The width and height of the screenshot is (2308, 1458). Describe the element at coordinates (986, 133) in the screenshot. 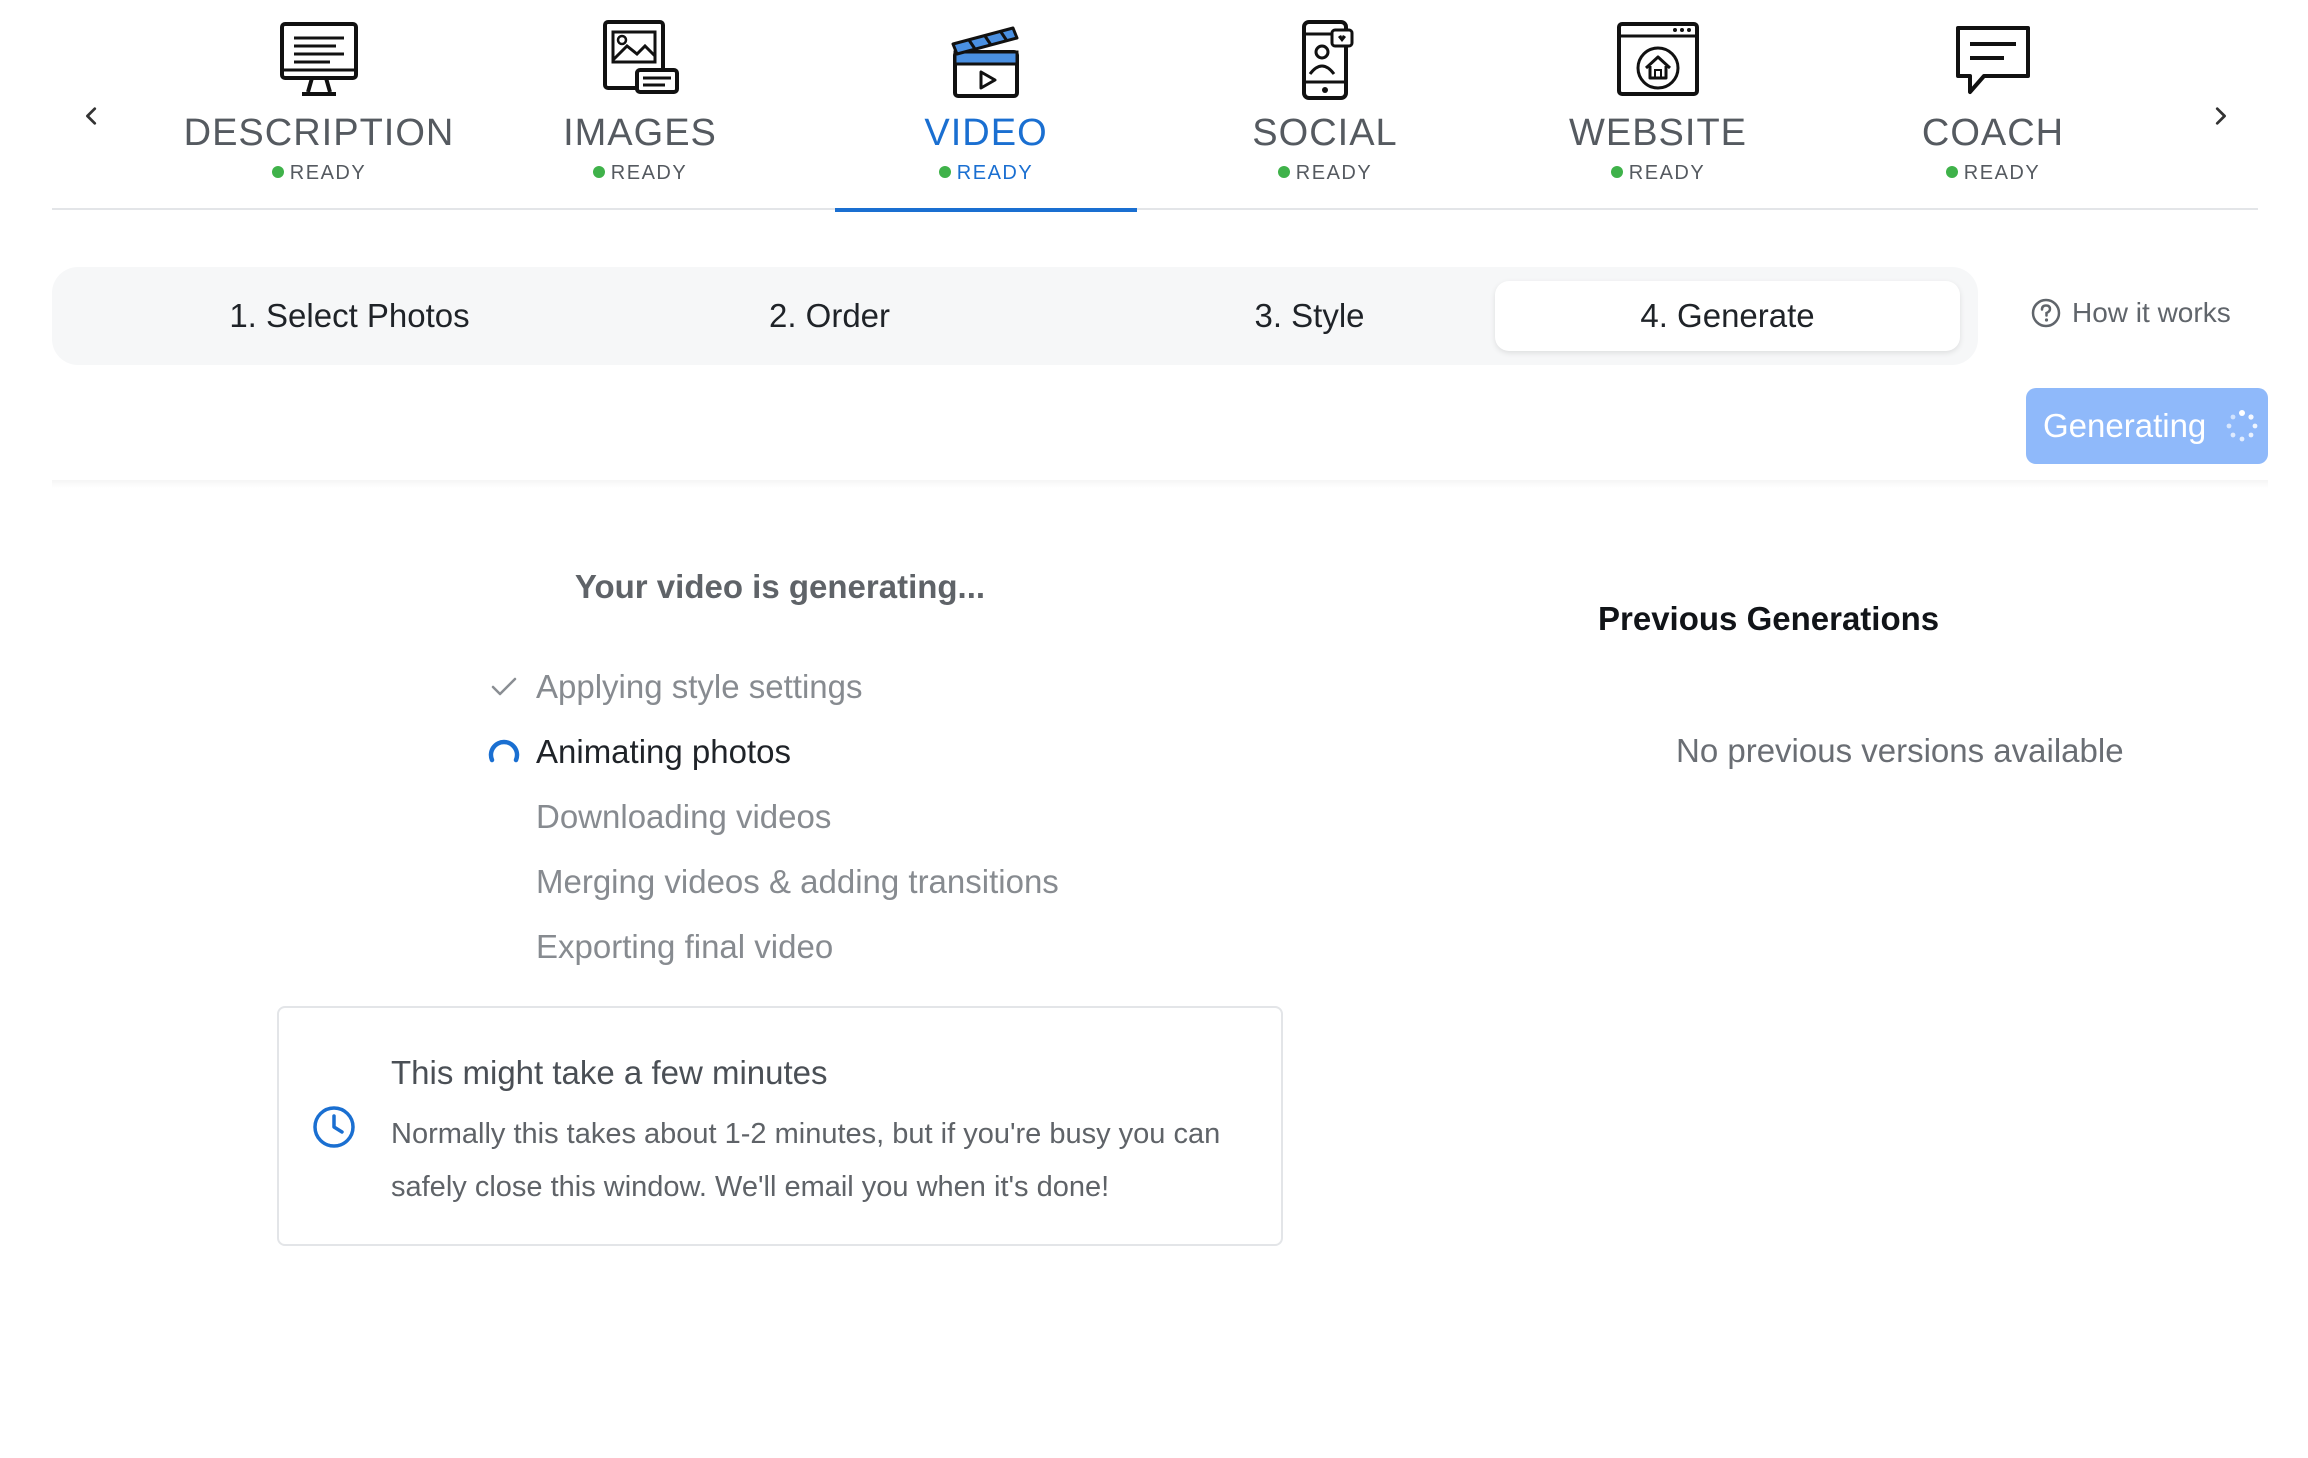

I see `tab-label: VIDEO` at that location.